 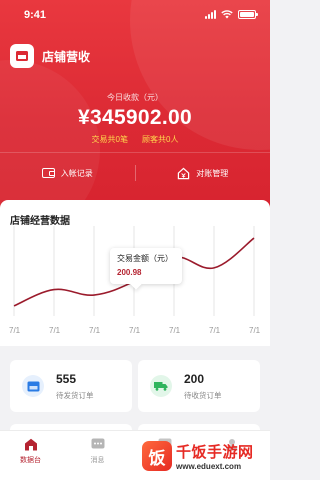 What do you see at coordinates (160, 139) in the screenshot?
I see `customer-count: 顾客共0人` at bounding box center [160, 139].